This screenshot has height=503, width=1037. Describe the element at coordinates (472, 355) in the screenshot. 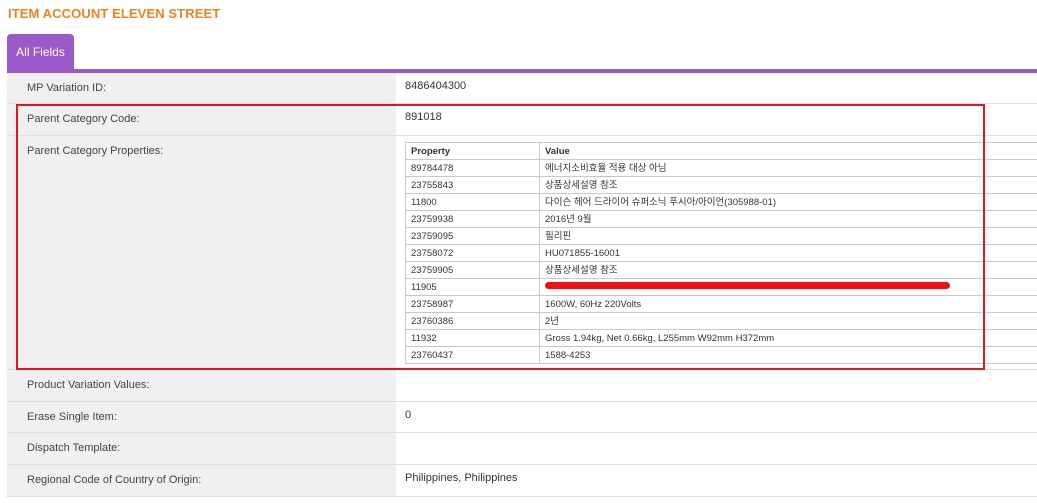

I see `property-cell: 23760437` at that location.